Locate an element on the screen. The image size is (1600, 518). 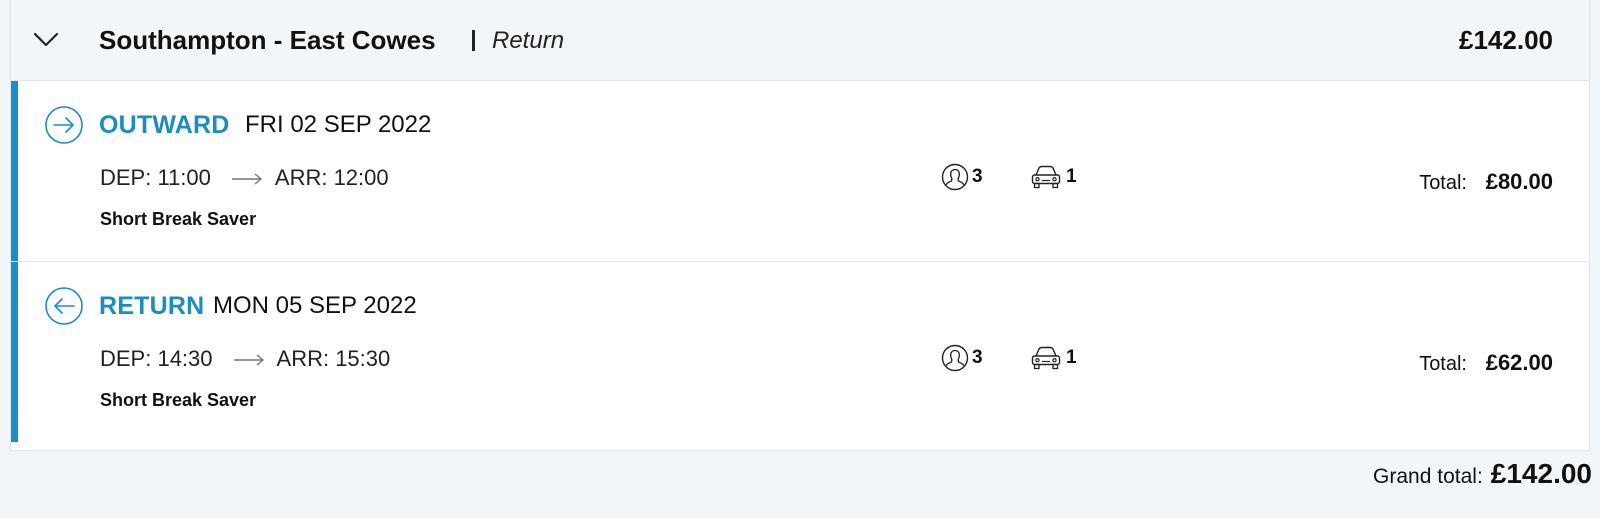
departure-time: DEP: 14:30 is located at coordinates (156, 358).